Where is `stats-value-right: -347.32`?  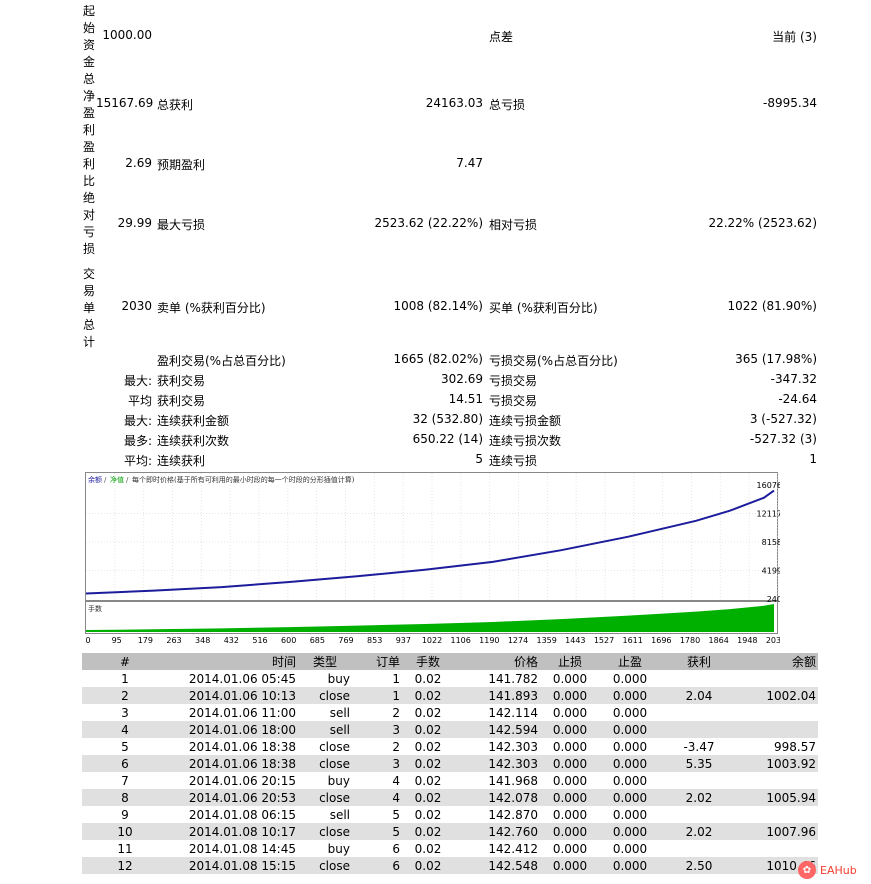 stats-value-right: -347.32 is located at coordinates (793, 379).